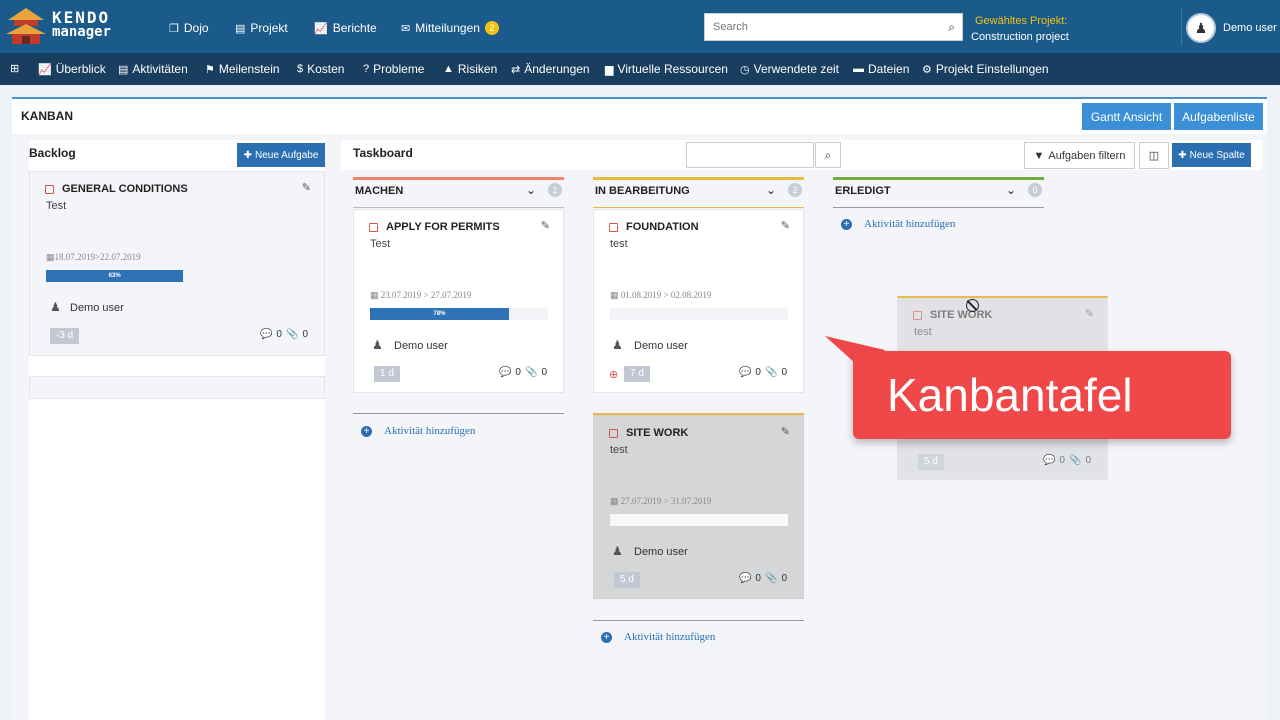 This screenshot has height=720, width=1280. Describe the element at coordinates (961, 315) in the screenshot. I see `task-title: SITE WORK` at that location.